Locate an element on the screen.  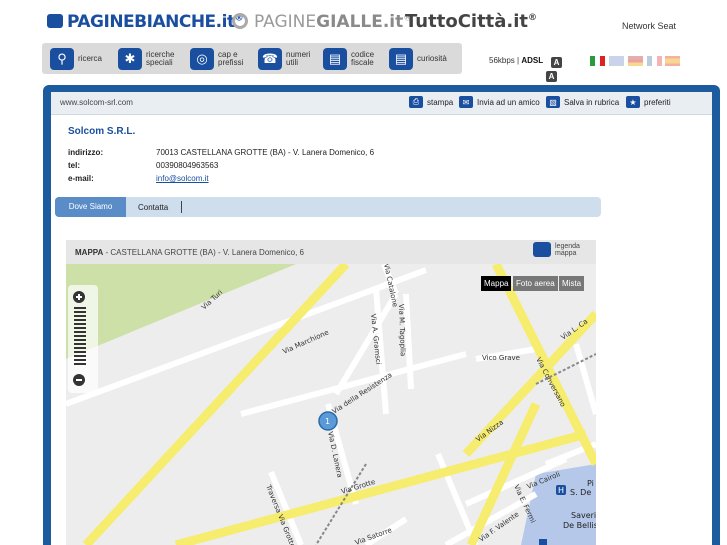
puzzle-icon: ✱ is located at coordinates (130, 58).